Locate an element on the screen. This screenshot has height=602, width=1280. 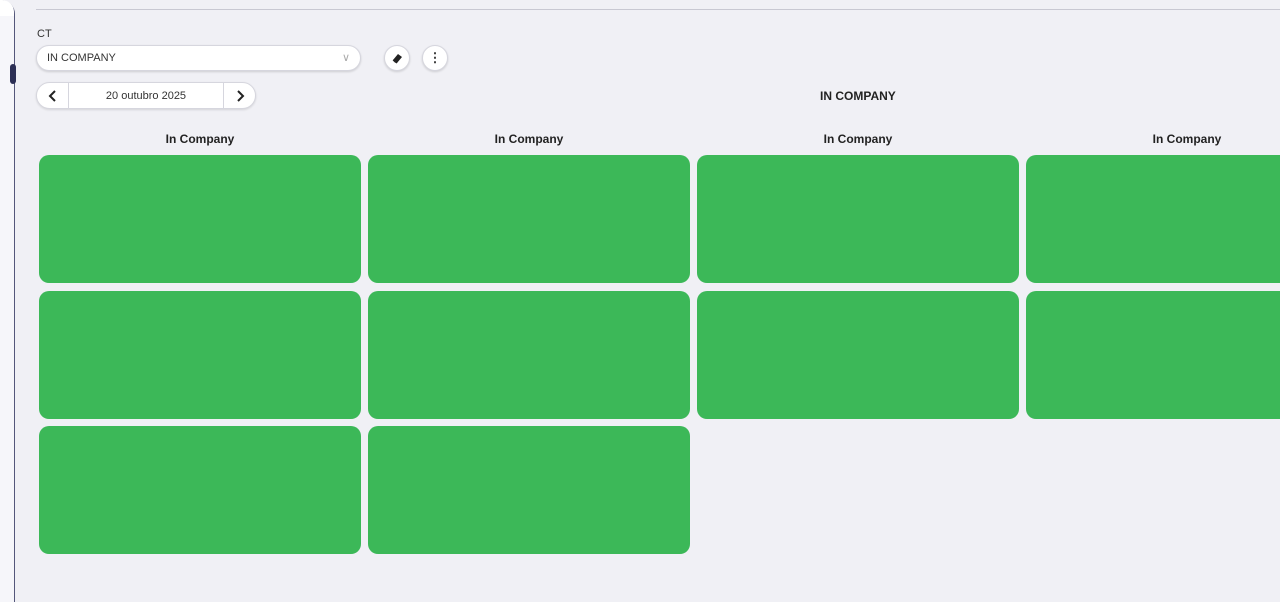
chevron-down-icon: ∨ is located at coordinates (345, 58).